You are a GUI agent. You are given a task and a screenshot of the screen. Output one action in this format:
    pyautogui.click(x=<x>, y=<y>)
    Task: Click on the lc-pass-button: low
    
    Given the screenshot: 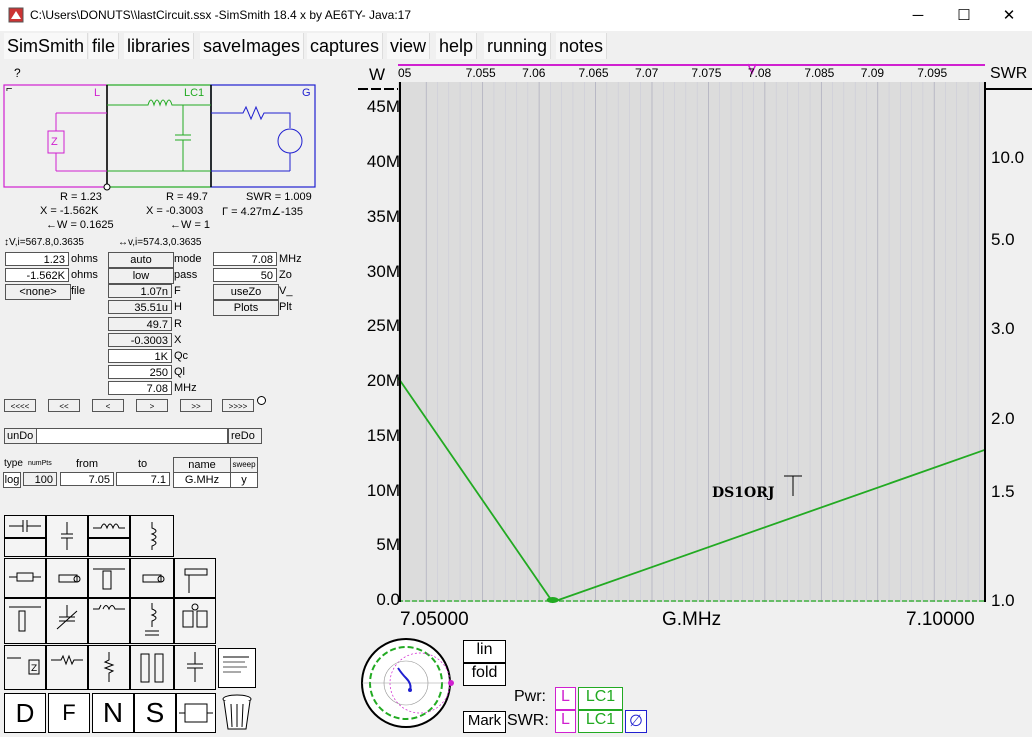 What is the action you would take?
    pyautogui.click(x=141, y=276)
    